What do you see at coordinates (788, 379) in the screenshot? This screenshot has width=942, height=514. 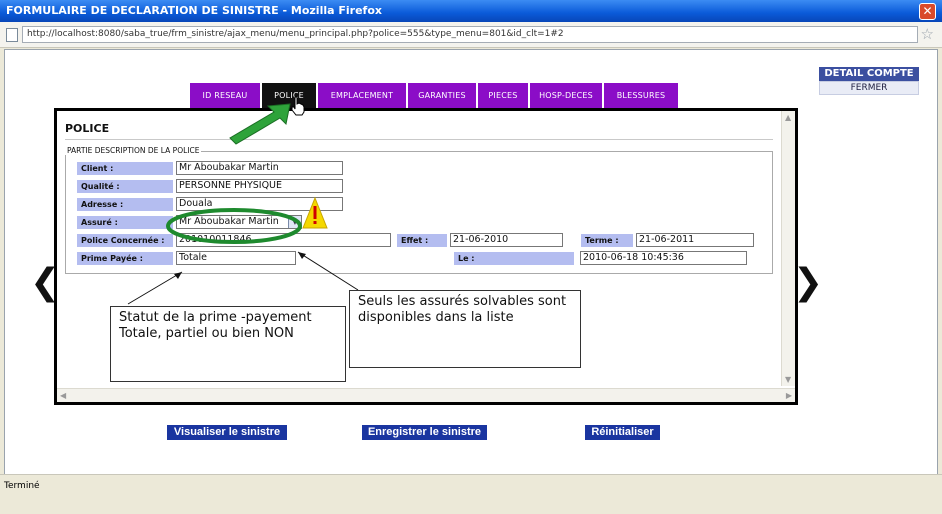 I see `scroll-down-icon: ▼` at bounding box center [788, 379].